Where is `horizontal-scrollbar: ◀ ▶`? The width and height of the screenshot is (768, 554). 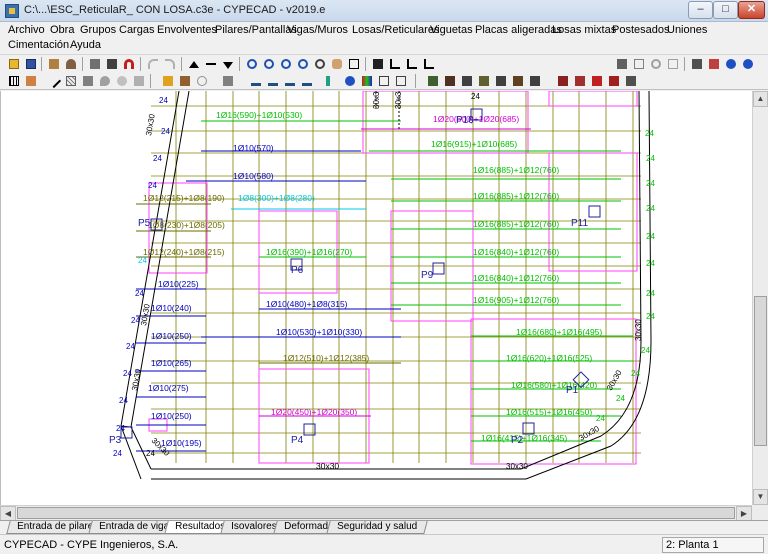 horizontal-scrollbar: ◀ ▶ is located at coordinates (376, 513).